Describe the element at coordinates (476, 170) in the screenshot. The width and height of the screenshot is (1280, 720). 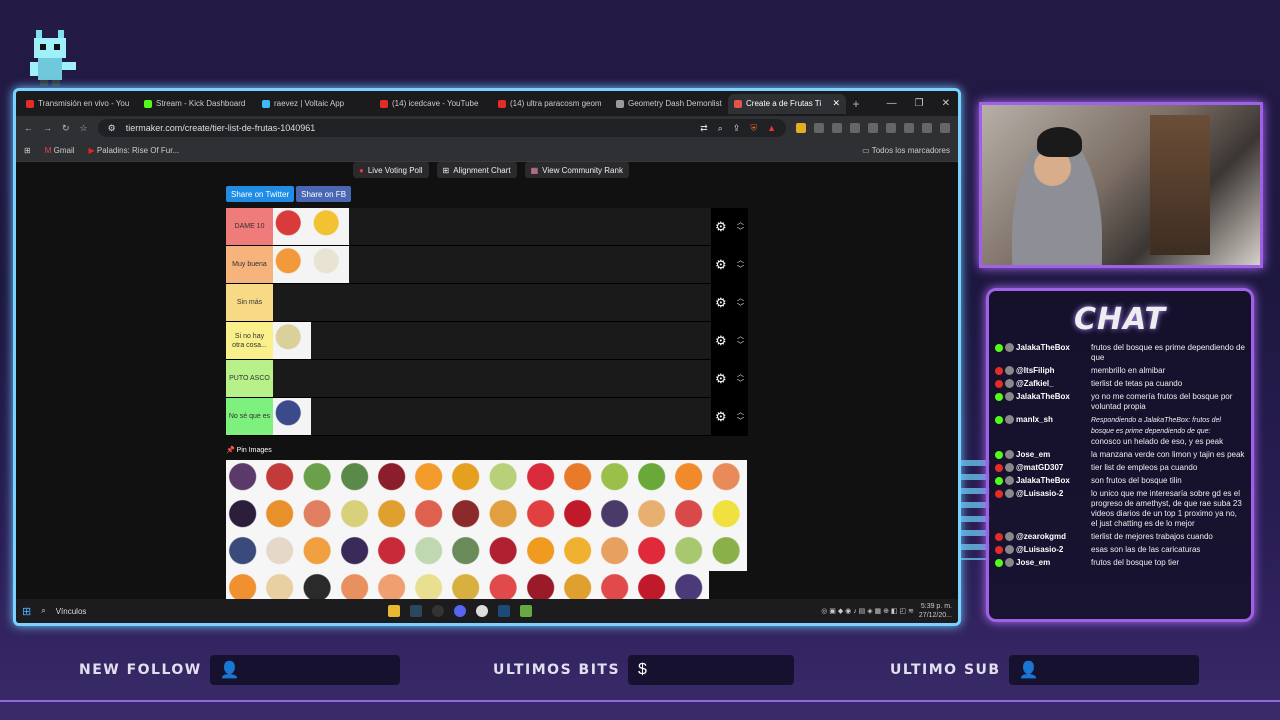
I see `alignment-chart-button: ⊞ Alignment Chart` at that location.